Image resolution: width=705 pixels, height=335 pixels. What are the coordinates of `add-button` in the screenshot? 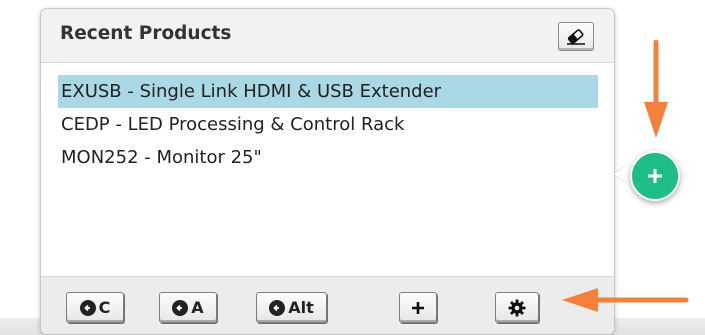 It's located at (418, 307).